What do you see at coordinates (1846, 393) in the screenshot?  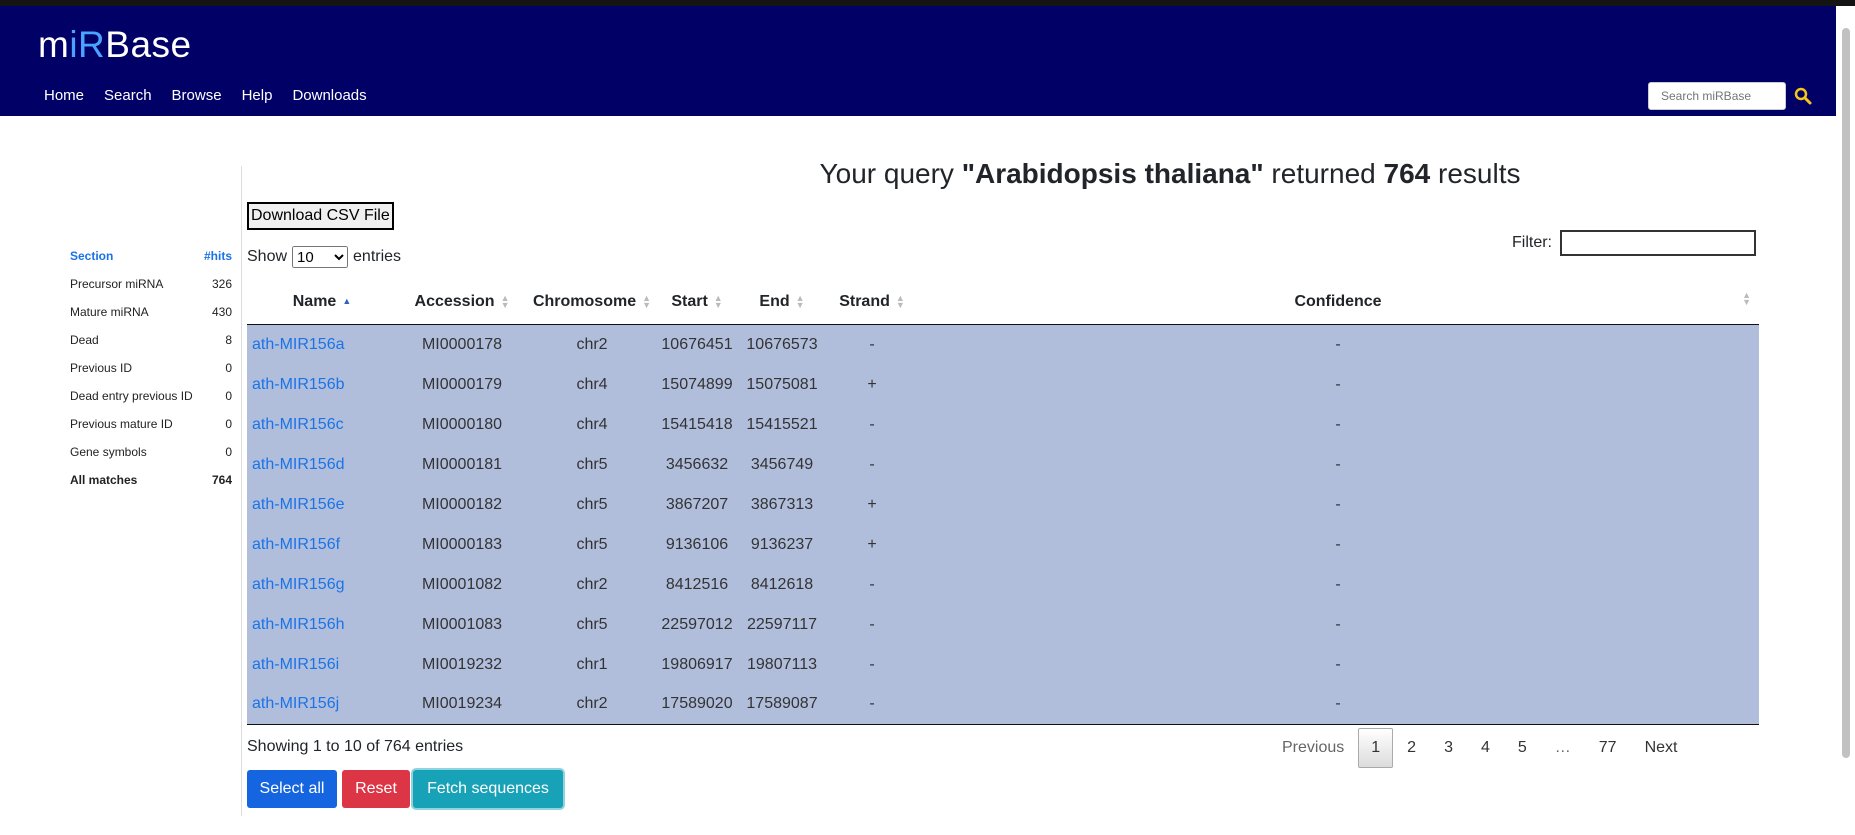 I see `scrollbar-thumb` at bounding box center [1846, 393].